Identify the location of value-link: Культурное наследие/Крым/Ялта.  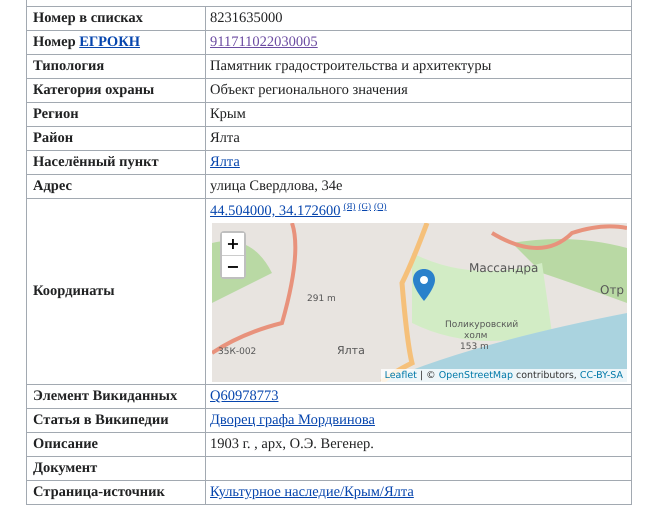
(312, 492).